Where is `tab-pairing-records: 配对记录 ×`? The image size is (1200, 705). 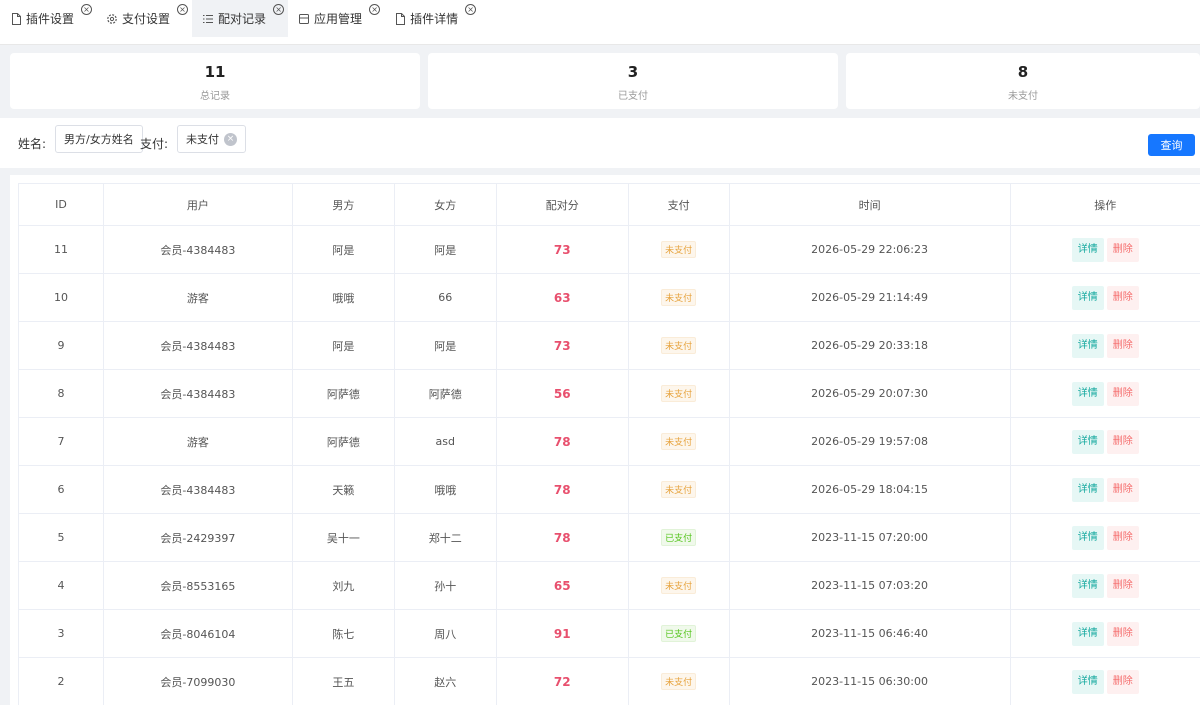
tab-pairing-records: 配对记录 × is located at coordinates (240, 18).